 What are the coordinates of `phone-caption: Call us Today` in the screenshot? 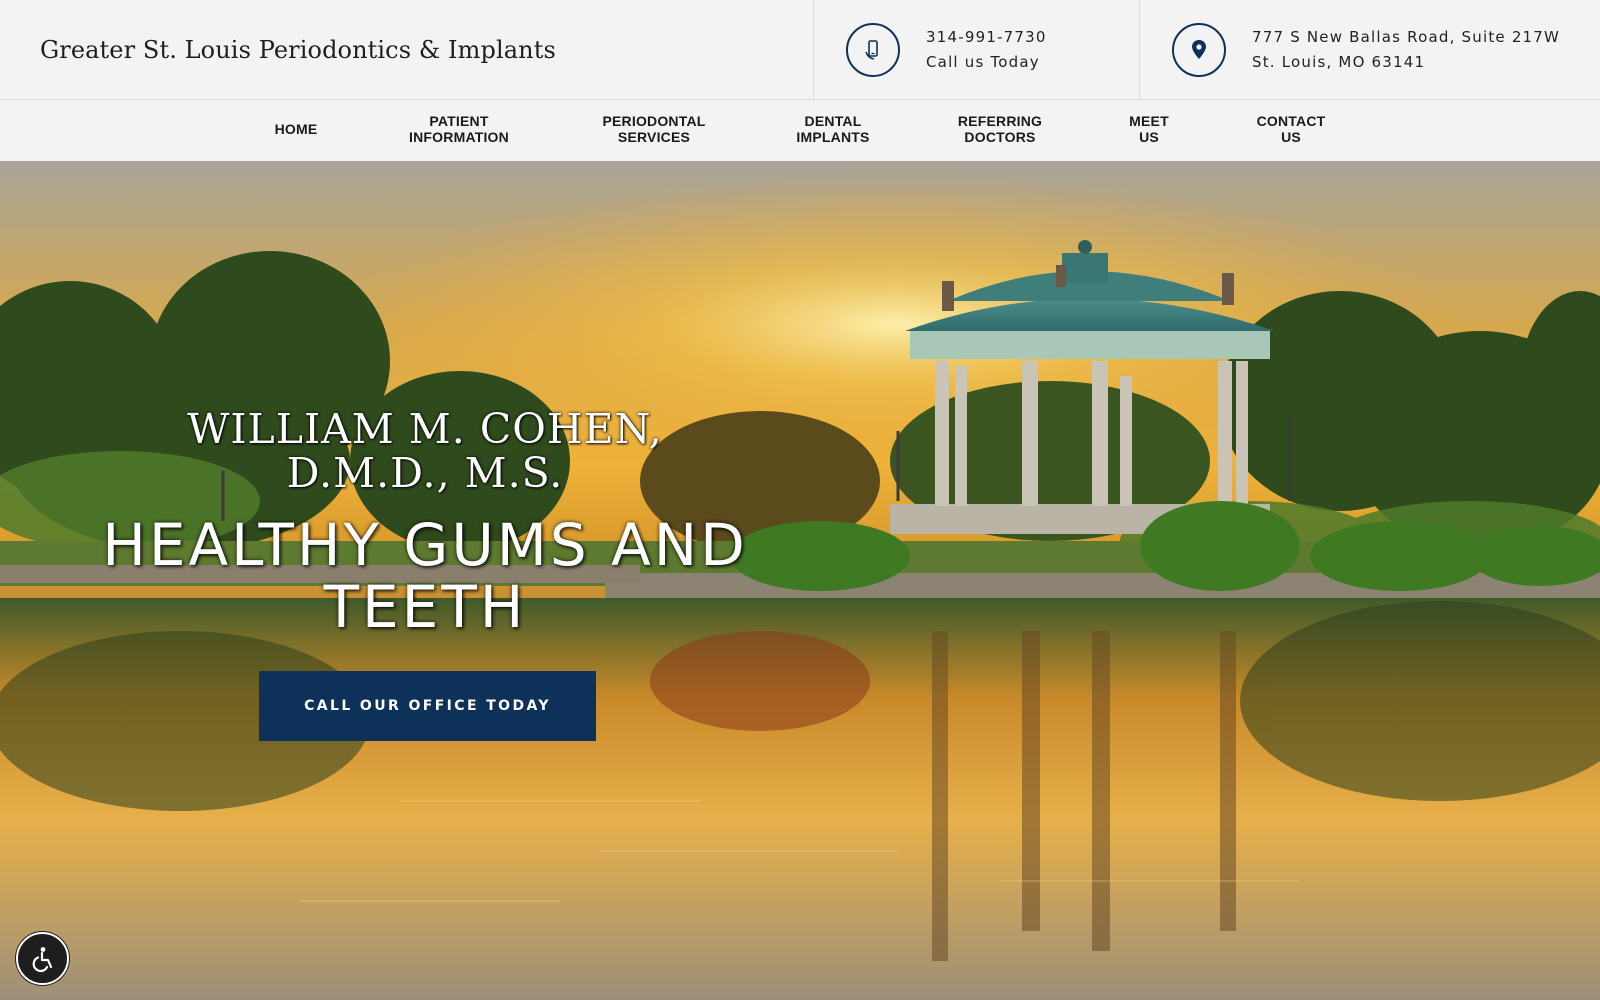 It's located at (983, 62).